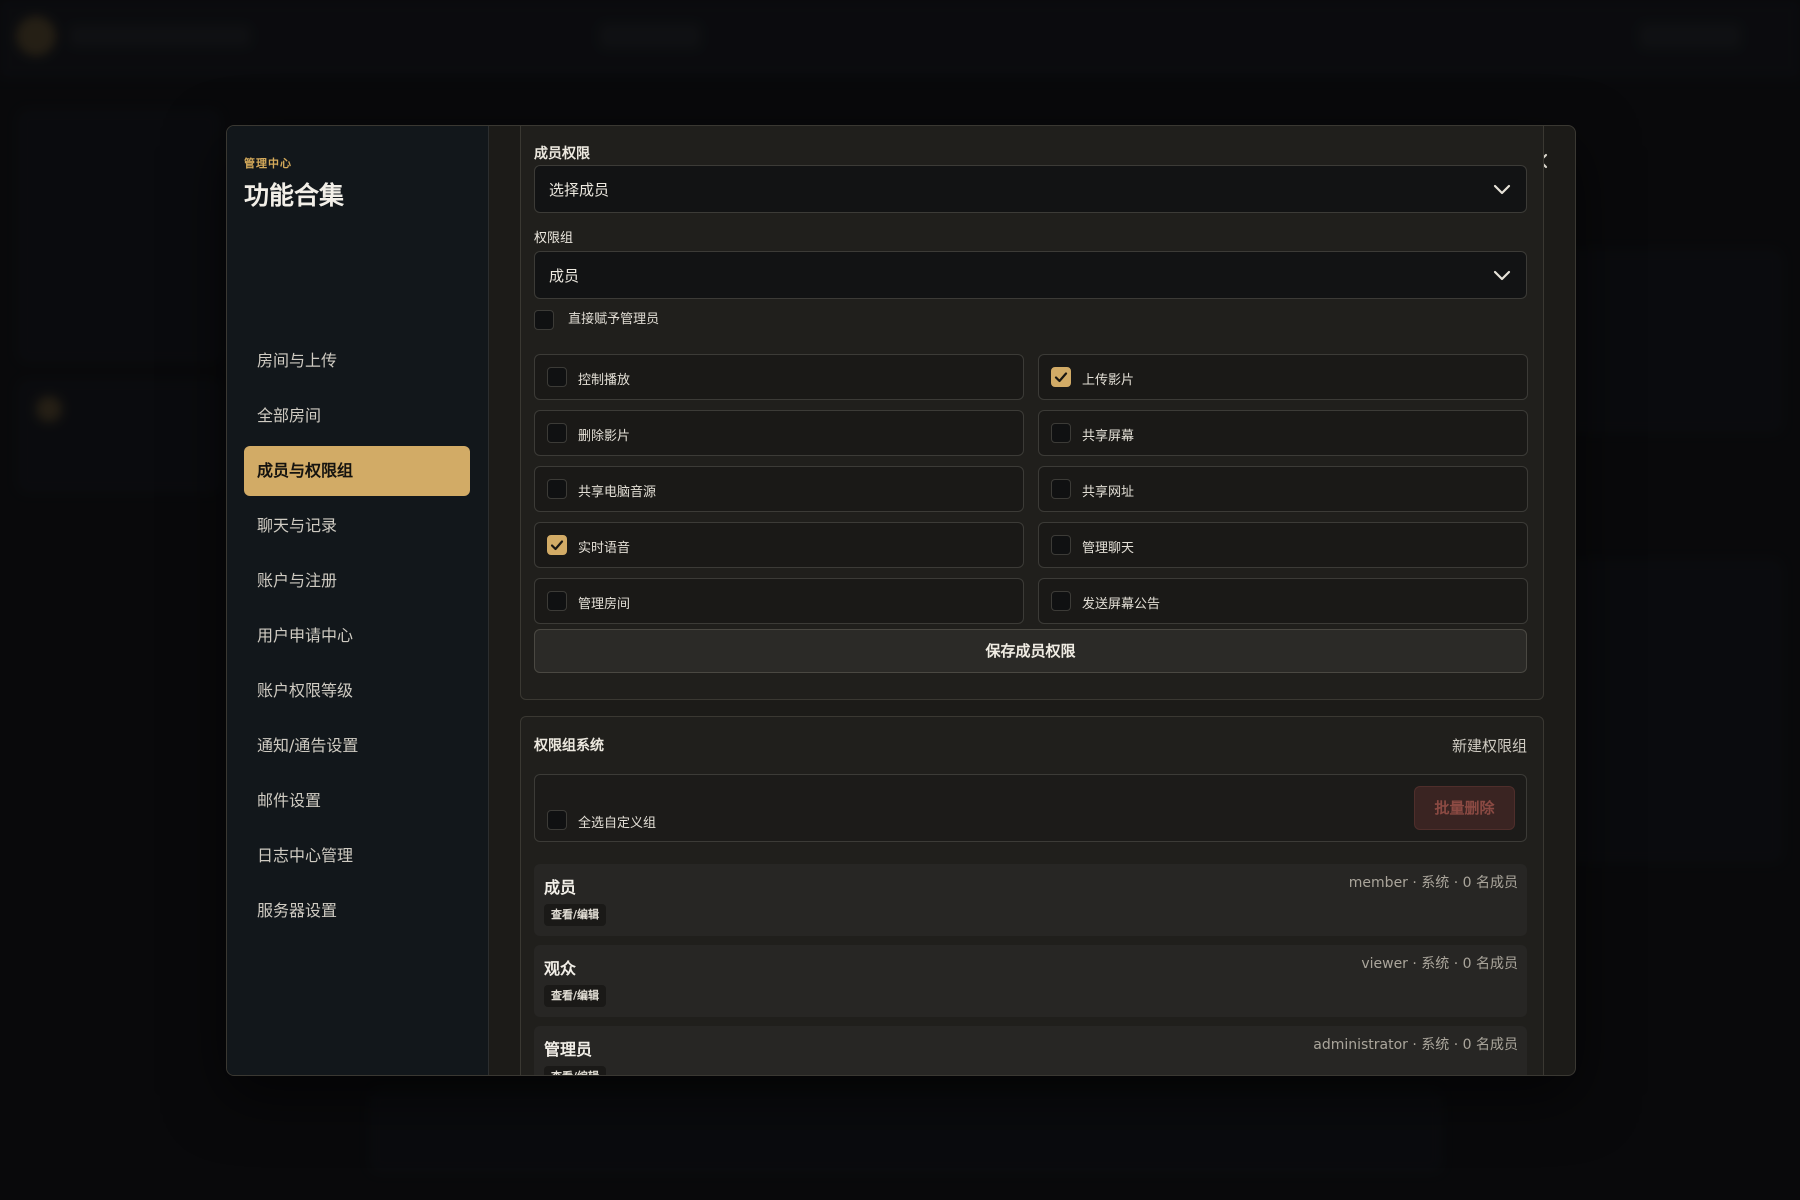 The image size is (1800, 1200). Describe the element at coordinates (357, 581) in the screenshot. I see `sidebar-item-accounts-registration: 账户与注册` at that location.